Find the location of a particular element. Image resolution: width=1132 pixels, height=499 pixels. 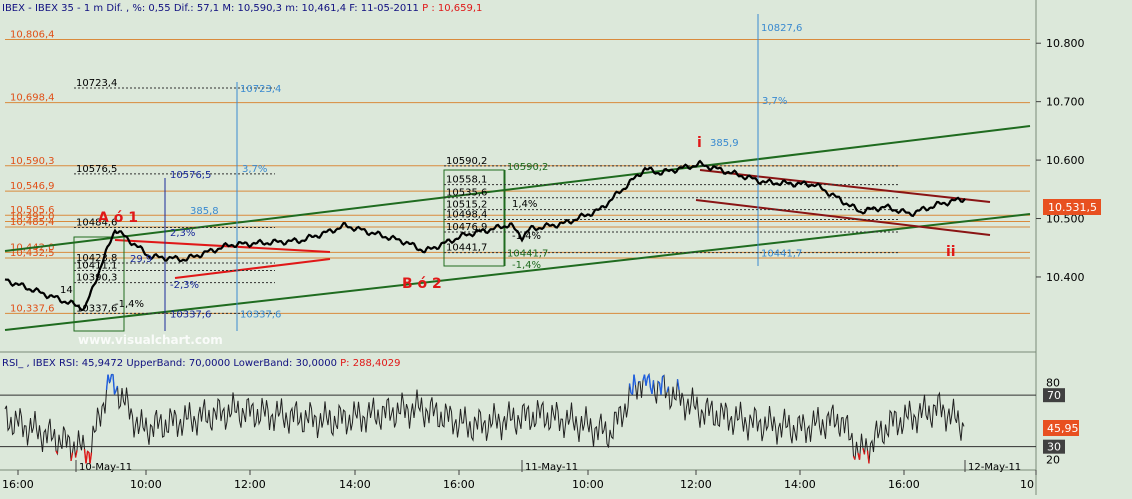

range-label: 10576,5 is located at coordinates (190, 175).